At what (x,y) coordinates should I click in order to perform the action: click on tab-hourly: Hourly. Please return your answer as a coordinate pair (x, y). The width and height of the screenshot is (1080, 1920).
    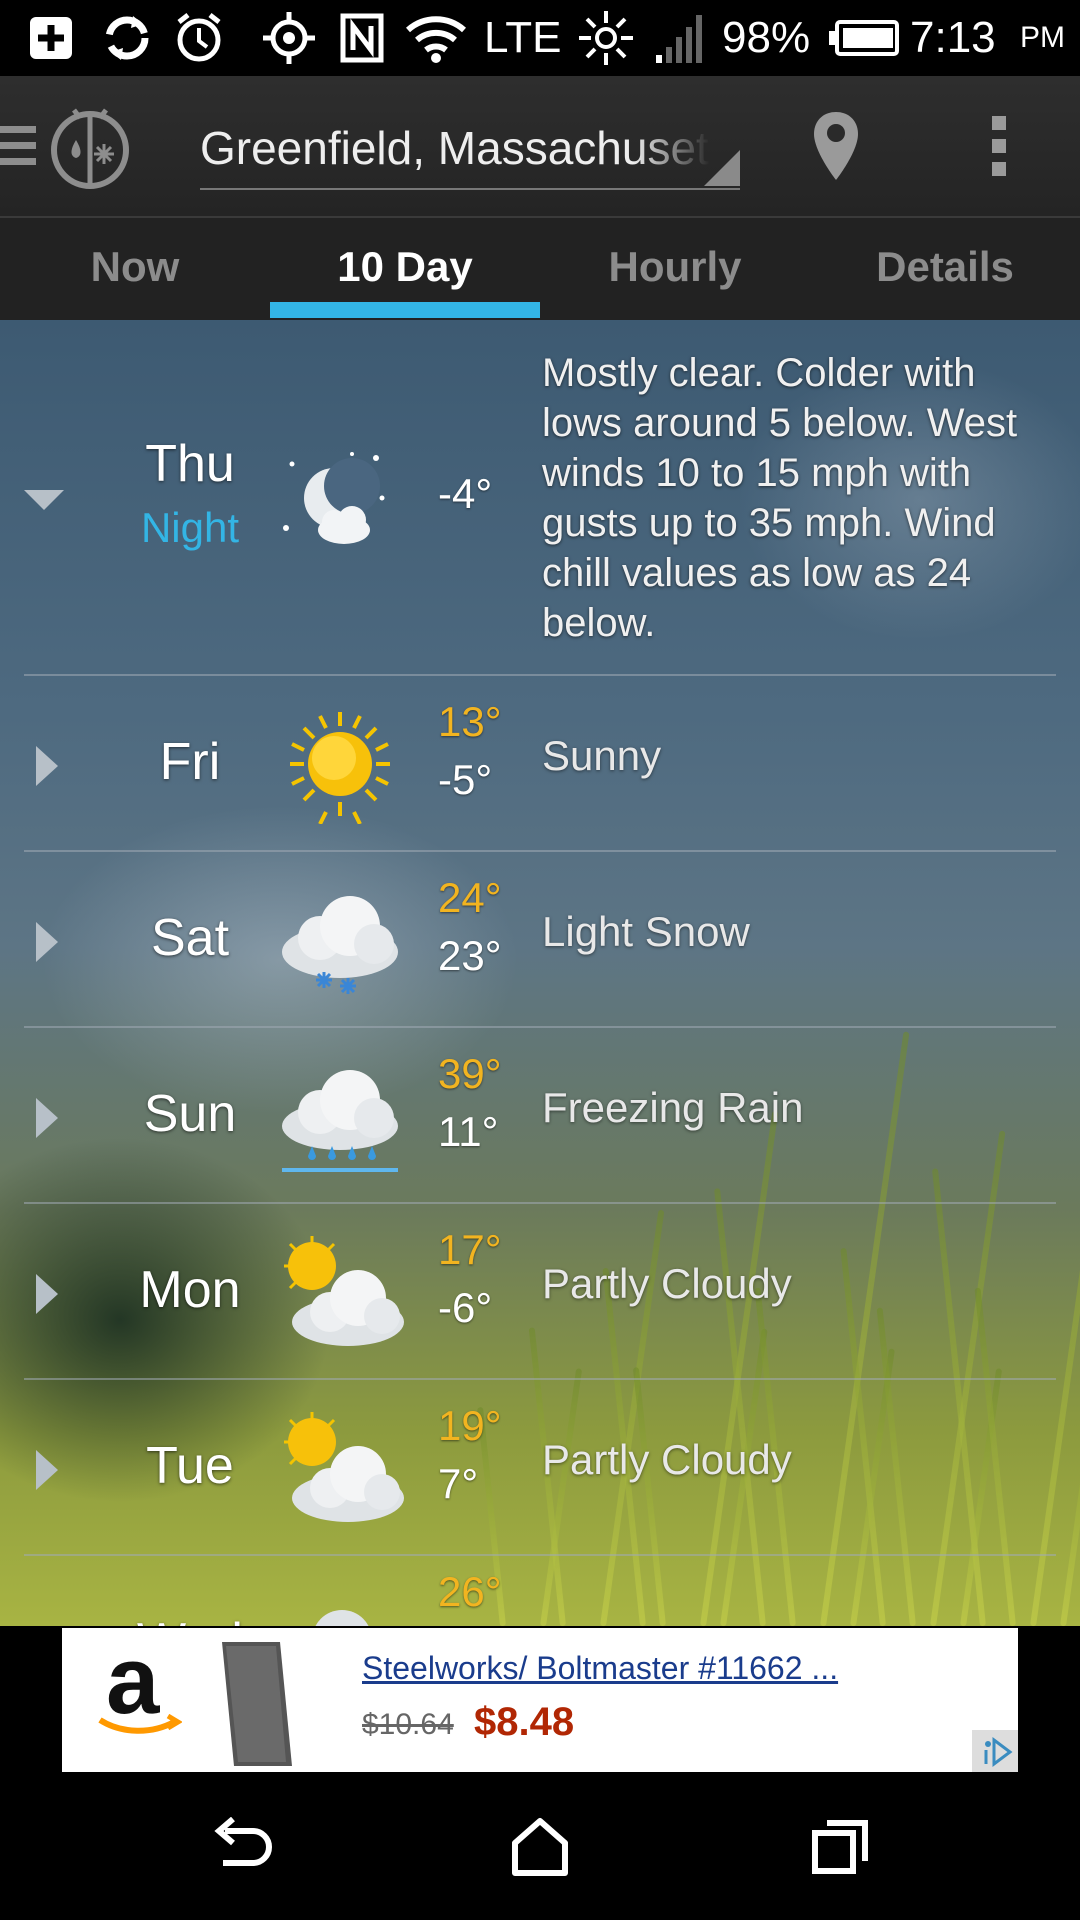
    Looking at the image, I should click on (675, 269).